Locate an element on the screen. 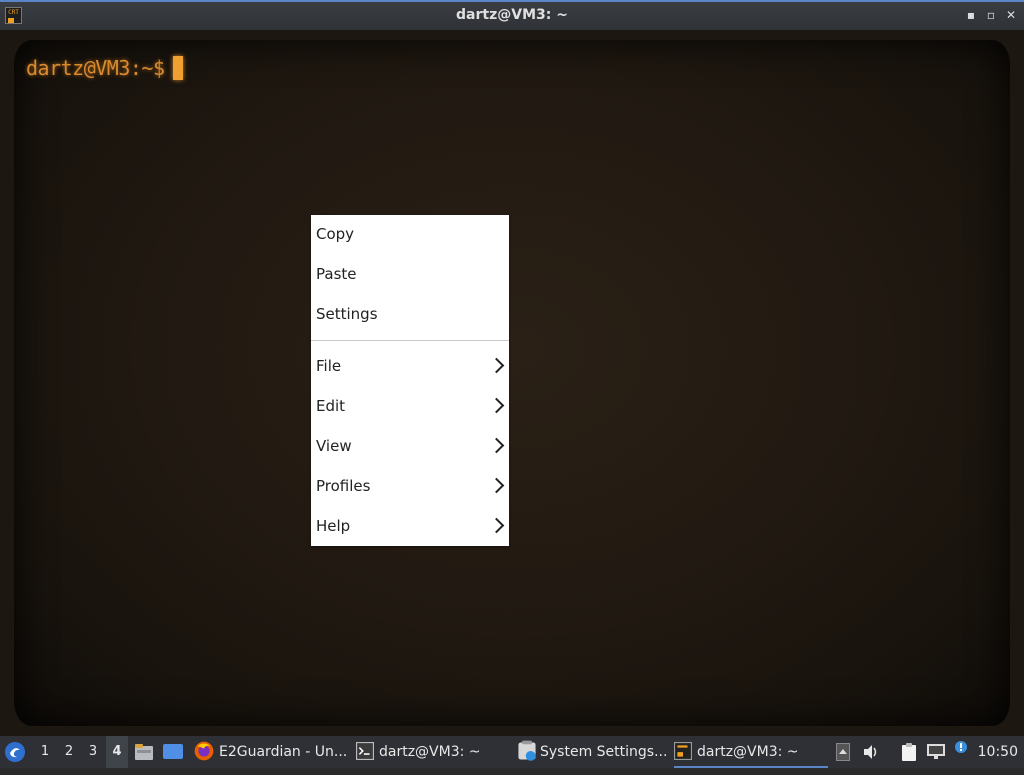  workspace-3: 3 is located at coordinates (93, 752).